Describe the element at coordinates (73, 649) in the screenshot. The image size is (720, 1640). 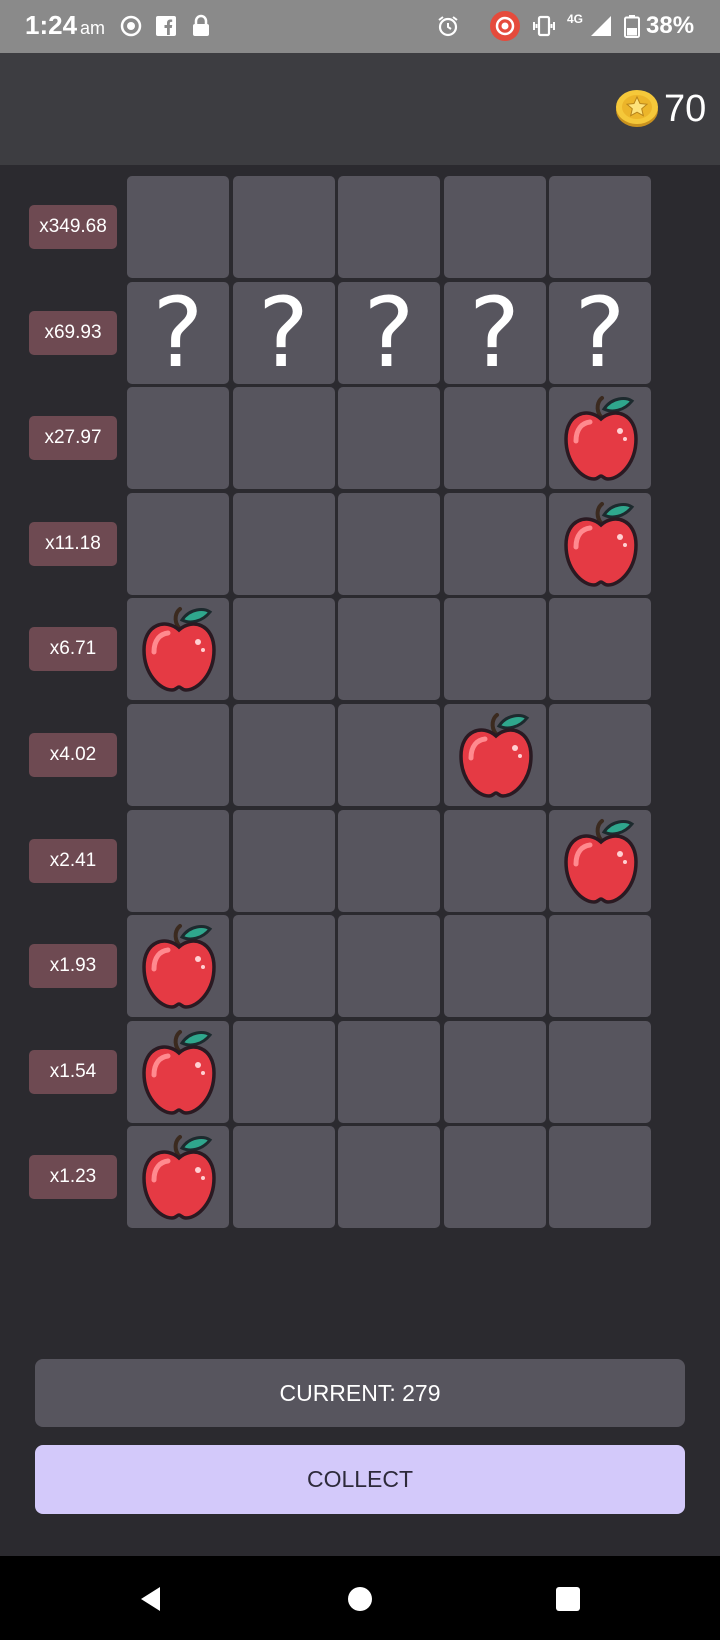
I see `row-multiplier-label: x6.71` at that location.